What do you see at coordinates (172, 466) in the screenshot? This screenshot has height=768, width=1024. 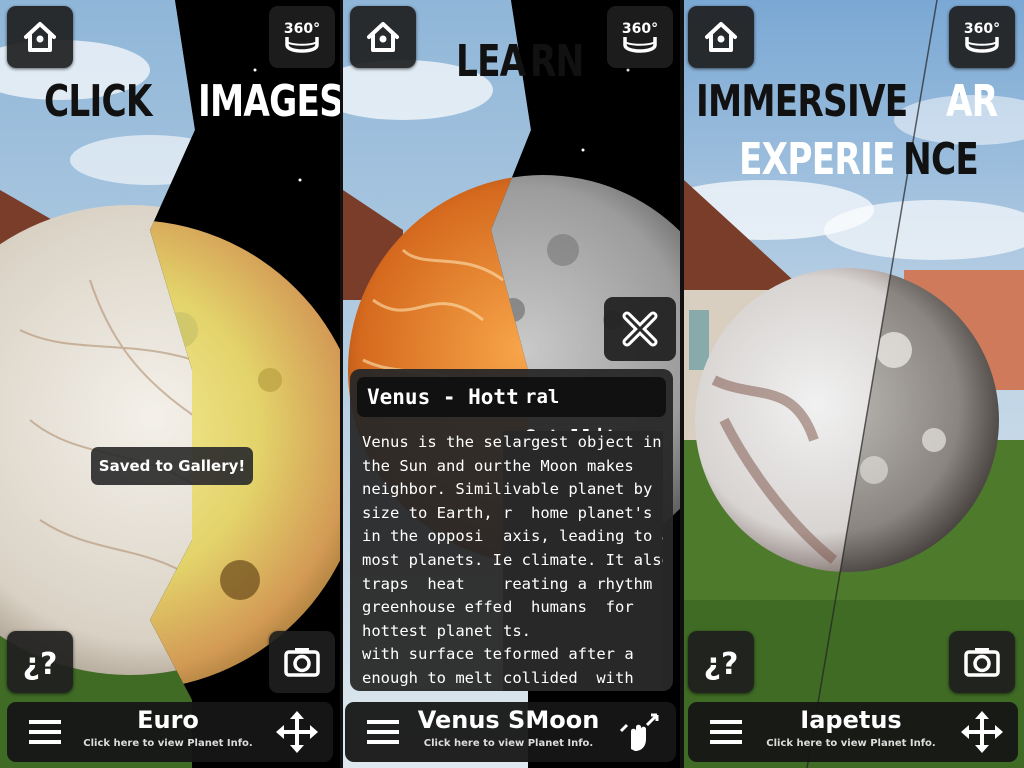 I see `saved-toast: Saved to Gallery!` at bounding box center [172, 466].